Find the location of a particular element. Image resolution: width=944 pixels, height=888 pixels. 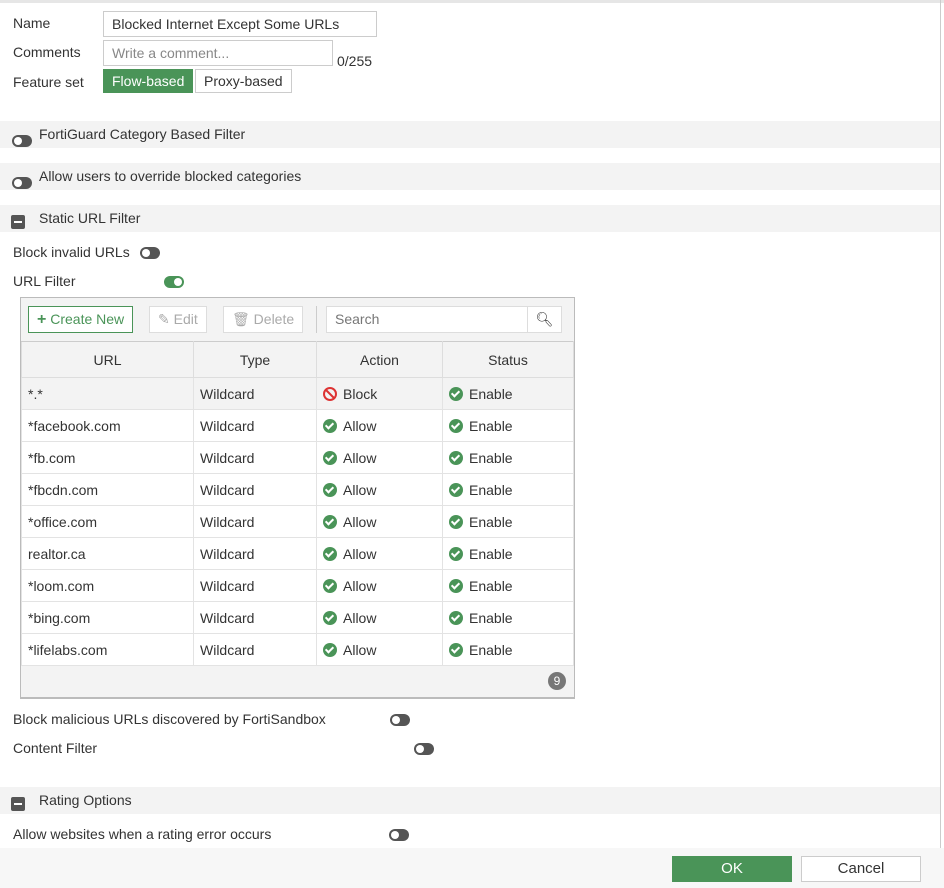

section-title: FortiGuard Category Based Filter is located at coordinates (142, 134).